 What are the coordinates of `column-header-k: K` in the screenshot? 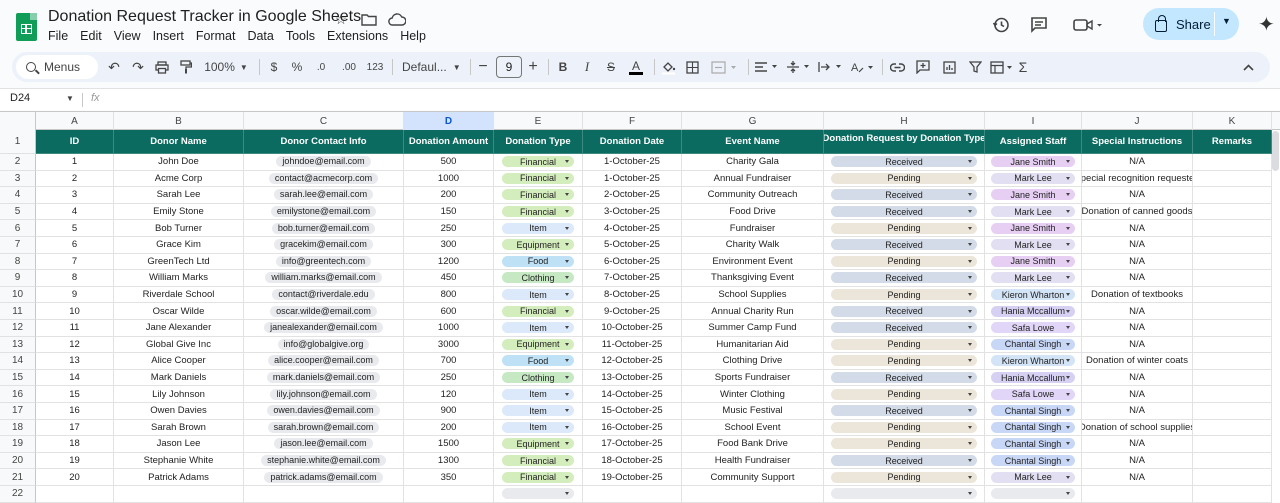 It's located at (1232, 121).